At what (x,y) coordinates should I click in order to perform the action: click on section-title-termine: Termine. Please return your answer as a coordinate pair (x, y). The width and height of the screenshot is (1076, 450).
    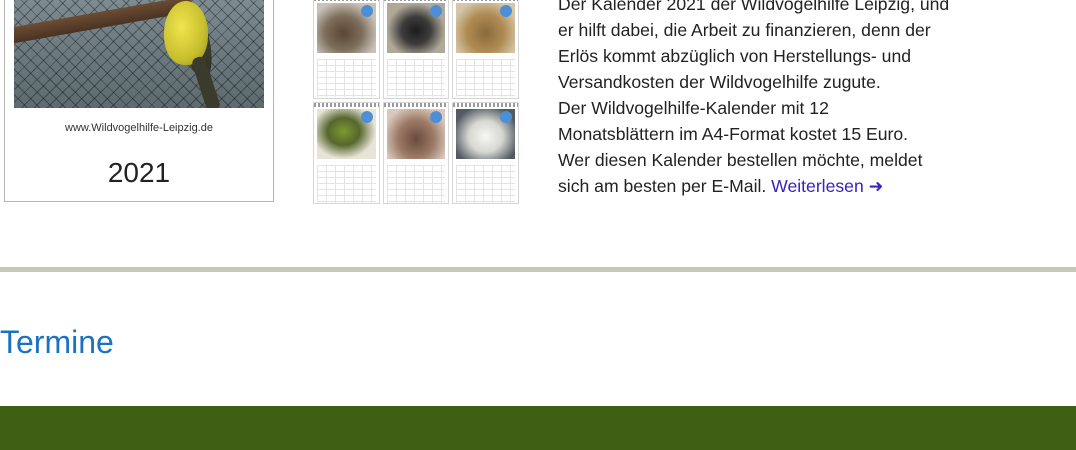
    Looking at the image, I should click on (57, 342).